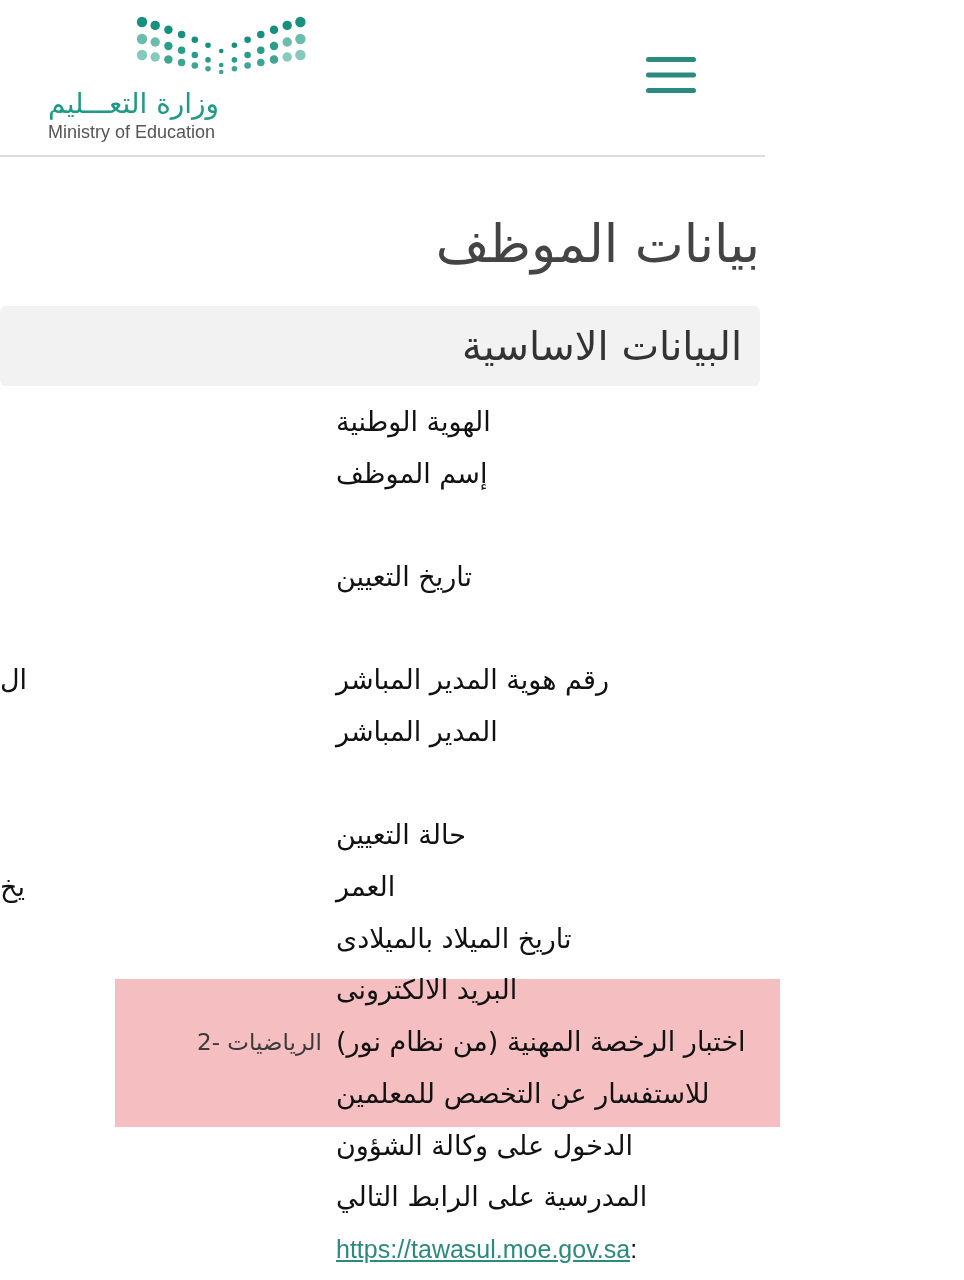  Describe the element at coordinates (221, 46) in the screenshot. I see `dotted-wave-logo-icon` at that location.